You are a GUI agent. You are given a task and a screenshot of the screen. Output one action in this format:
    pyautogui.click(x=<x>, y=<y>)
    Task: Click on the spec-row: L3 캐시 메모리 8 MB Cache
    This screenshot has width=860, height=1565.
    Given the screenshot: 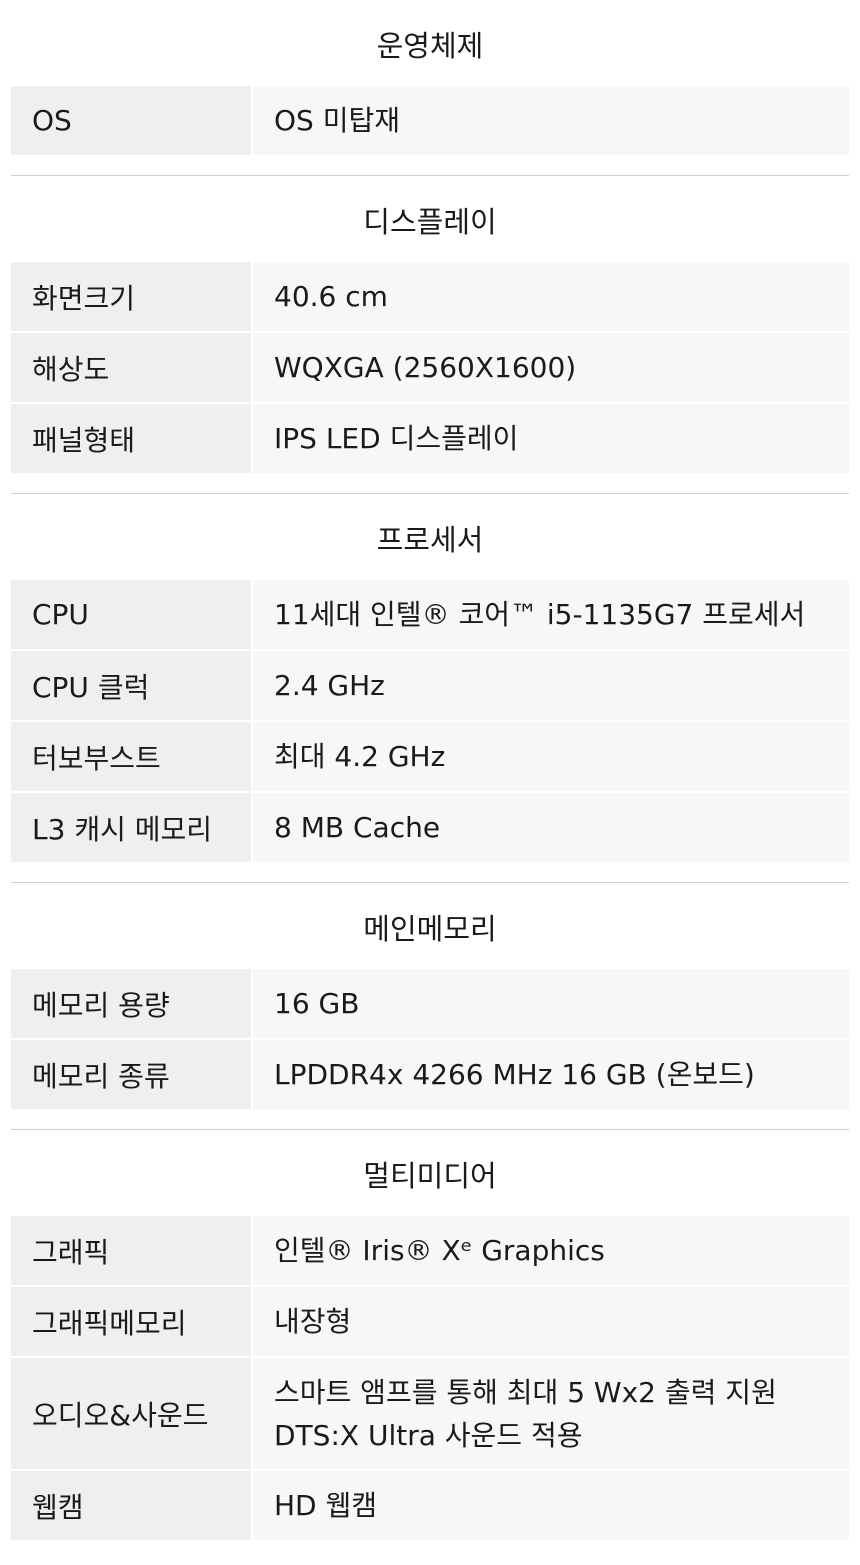 What is the action you would take?
    pyautogui.click(x=430, y=827)
    